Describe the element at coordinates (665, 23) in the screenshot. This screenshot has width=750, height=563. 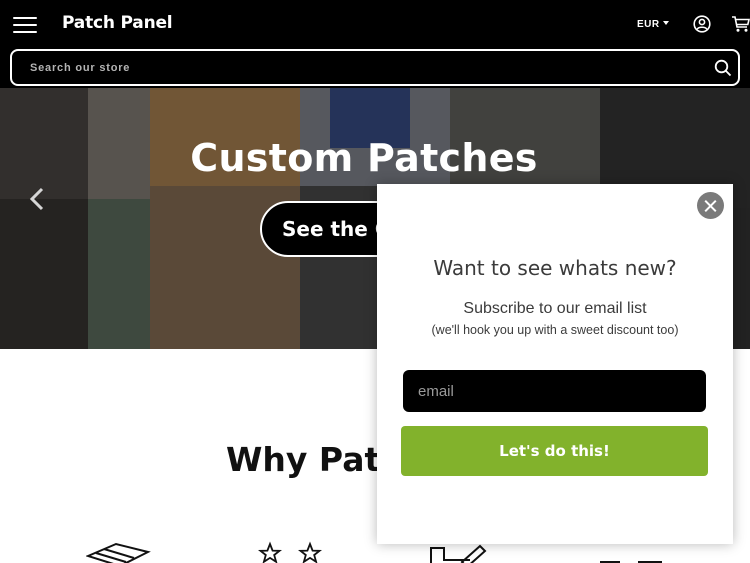
I see `caret-down-icon` at that location.